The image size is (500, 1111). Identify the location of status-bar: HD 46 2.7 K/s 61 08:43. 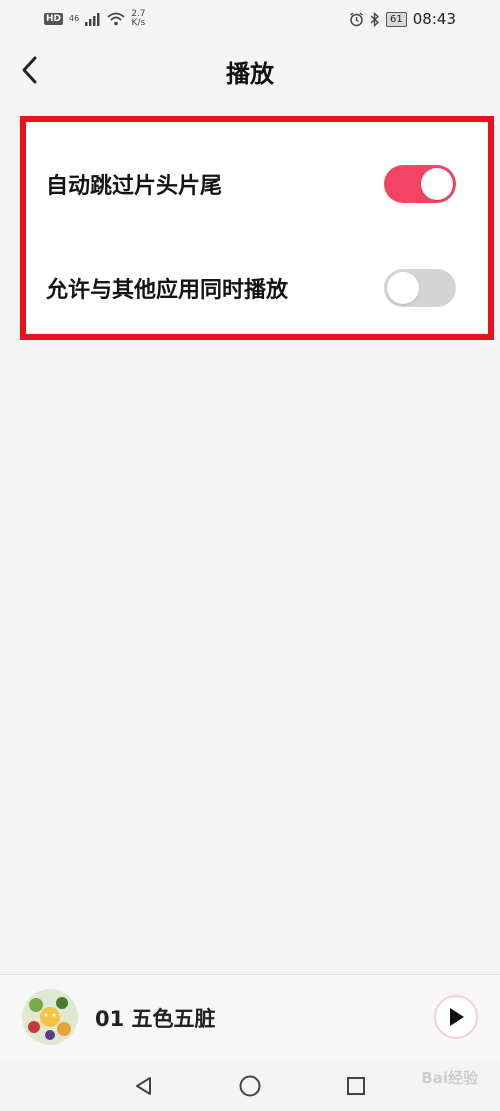
(250, 19).